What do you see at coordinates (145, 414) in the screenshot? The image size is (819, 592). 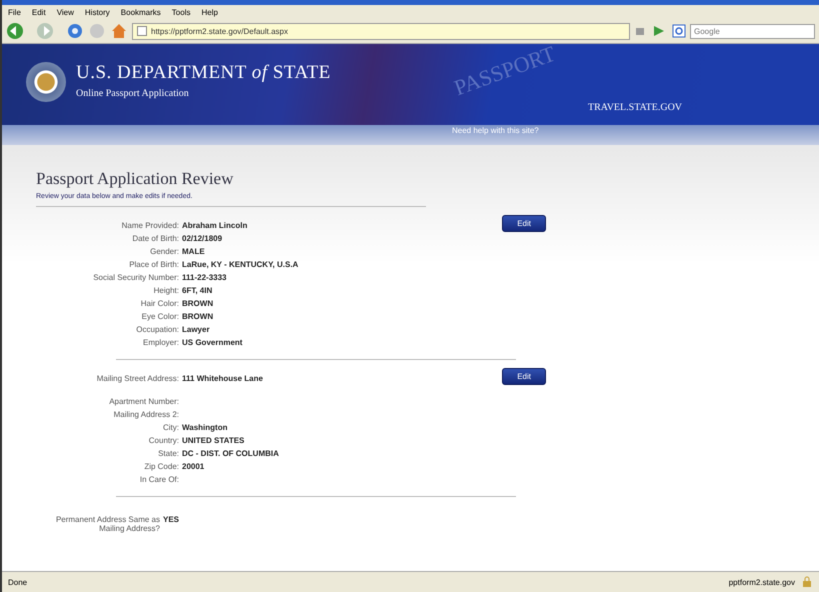 I see `field-label: Mailing Address 2:` at bounding box center [145, 414].